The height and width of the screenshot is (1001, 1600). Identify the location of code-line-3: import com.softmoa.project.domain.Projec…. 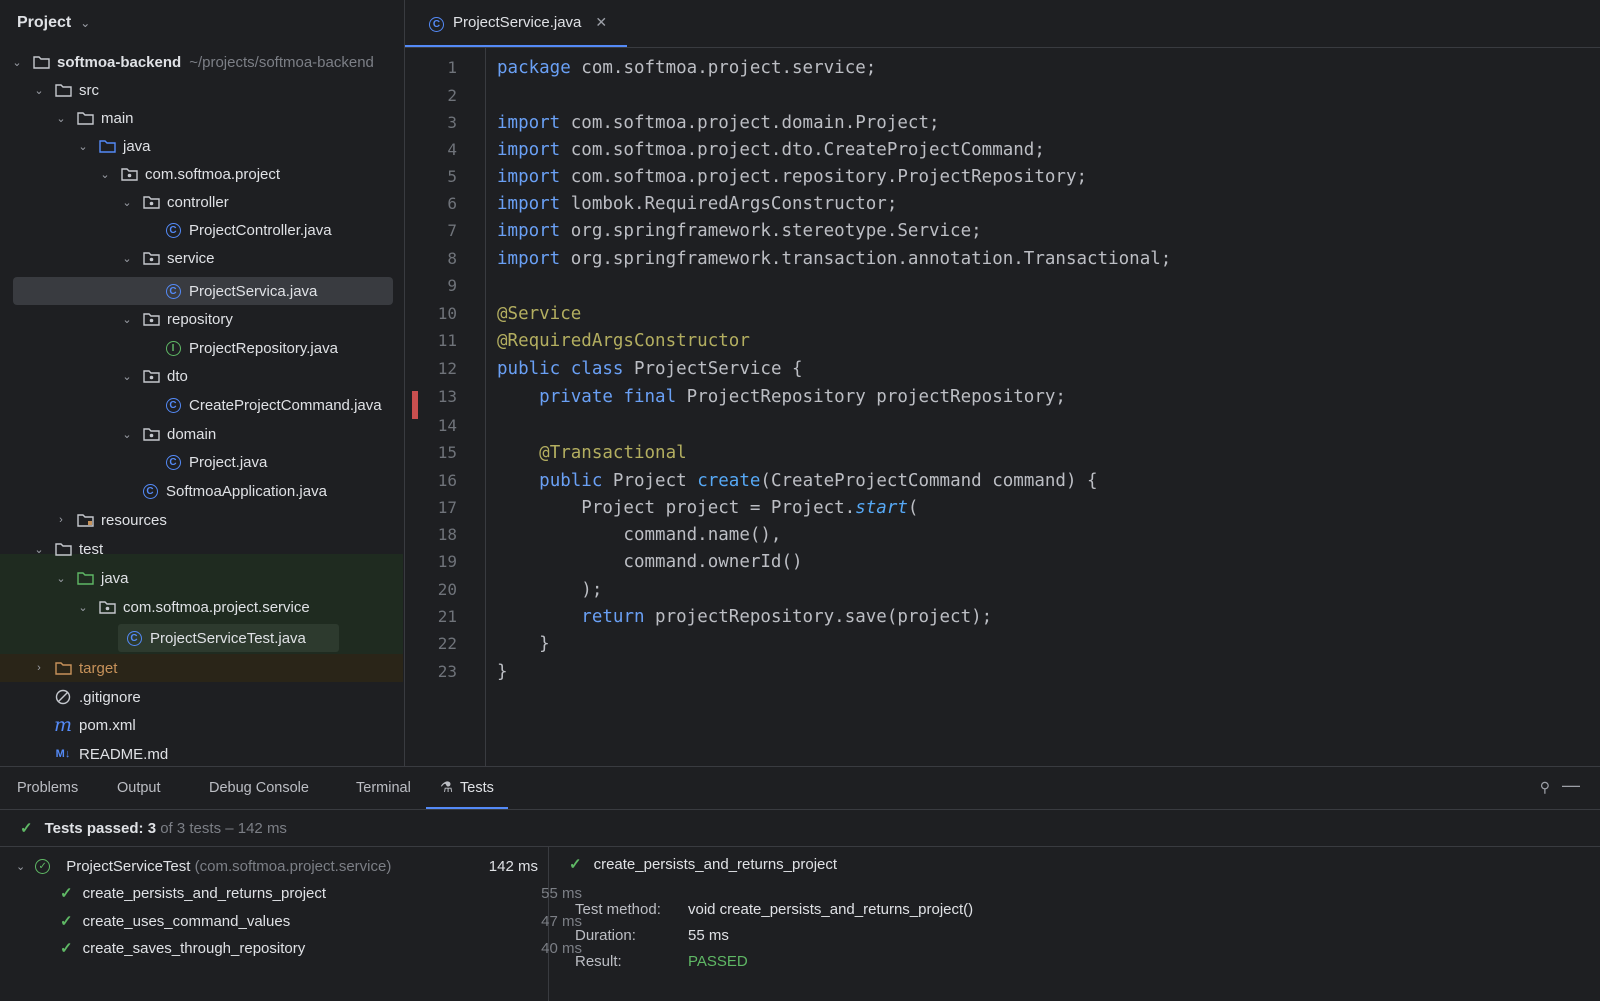
(718, 123).